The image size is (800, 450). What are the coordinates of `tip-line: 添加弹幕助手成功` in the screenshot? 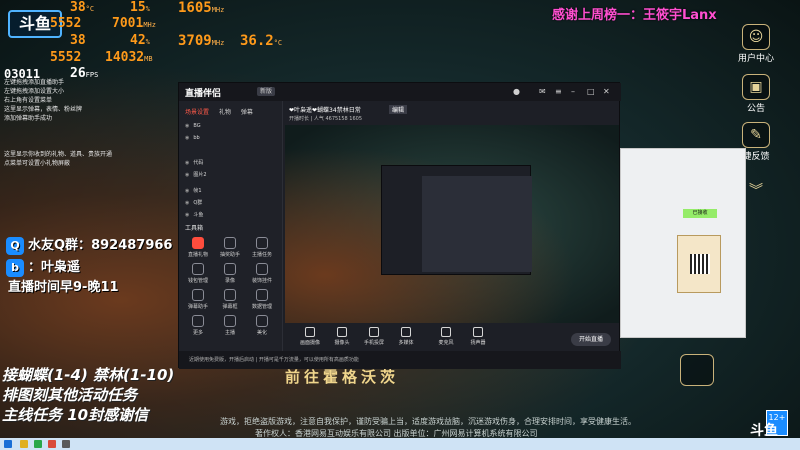 It's located at (28, 118).